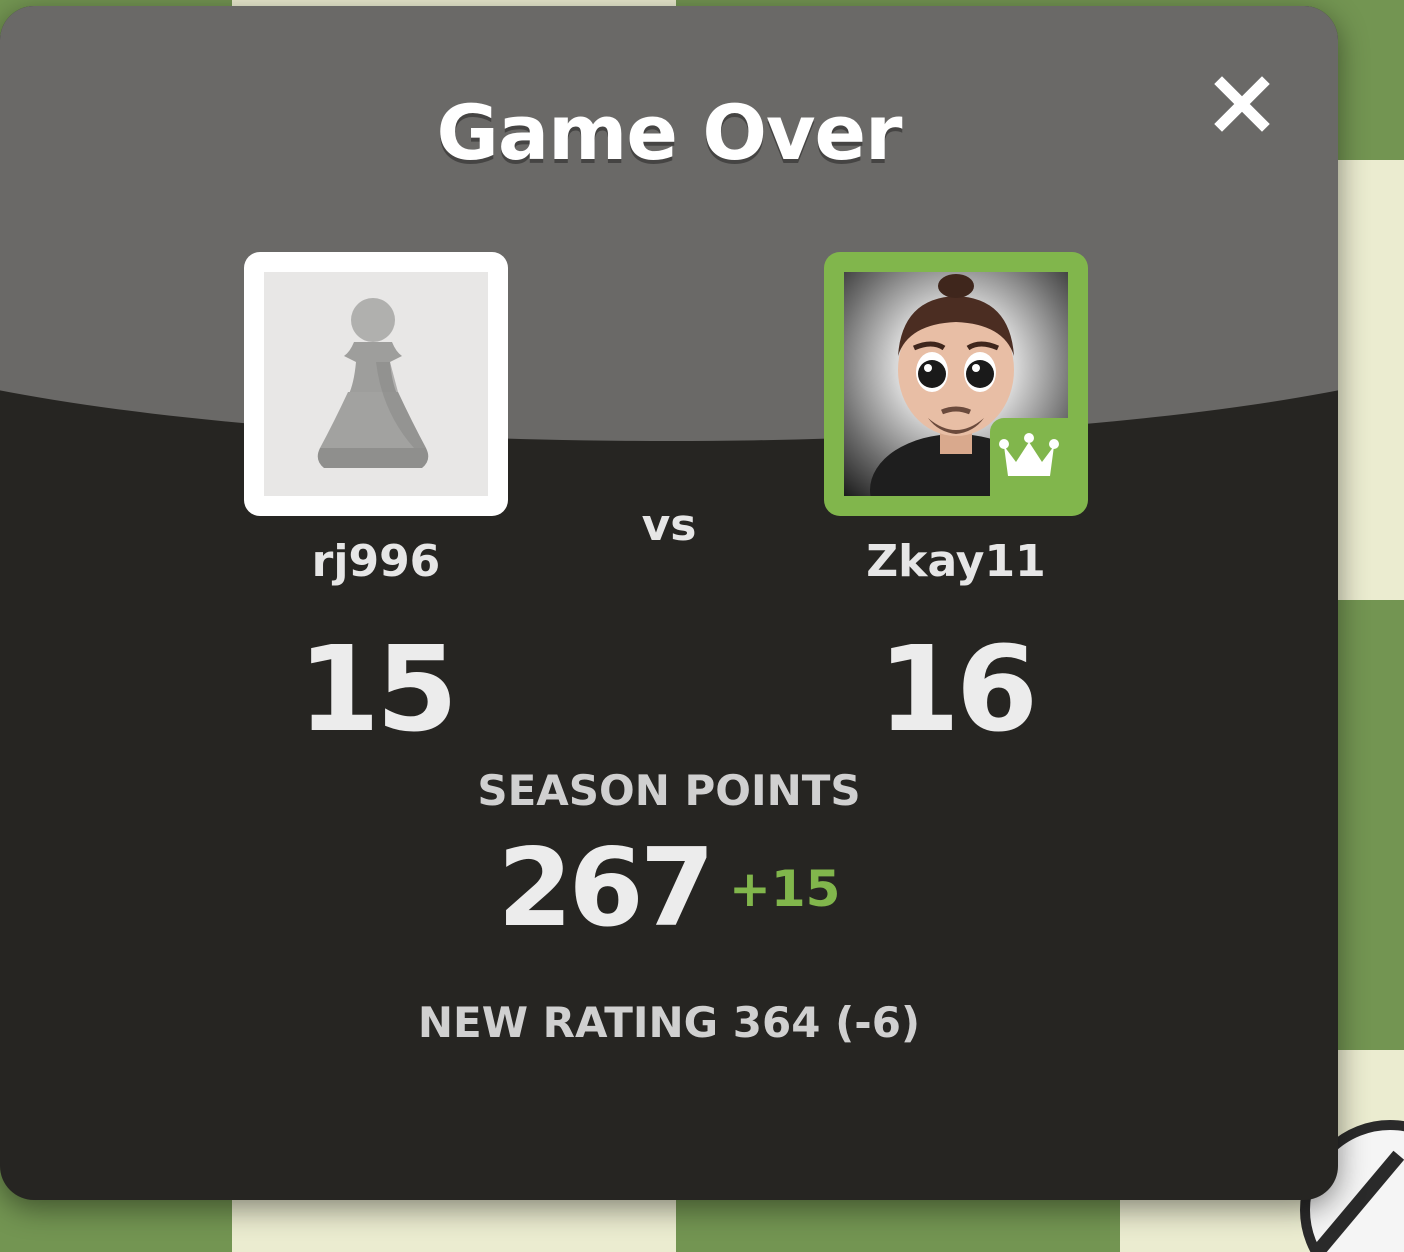 The width and height of the screenshot is (1404, 1252). What do you see at coordinates (377, 689) in the screenshot?
I see `player-score-left: 15` at bounding box center [377, 689].